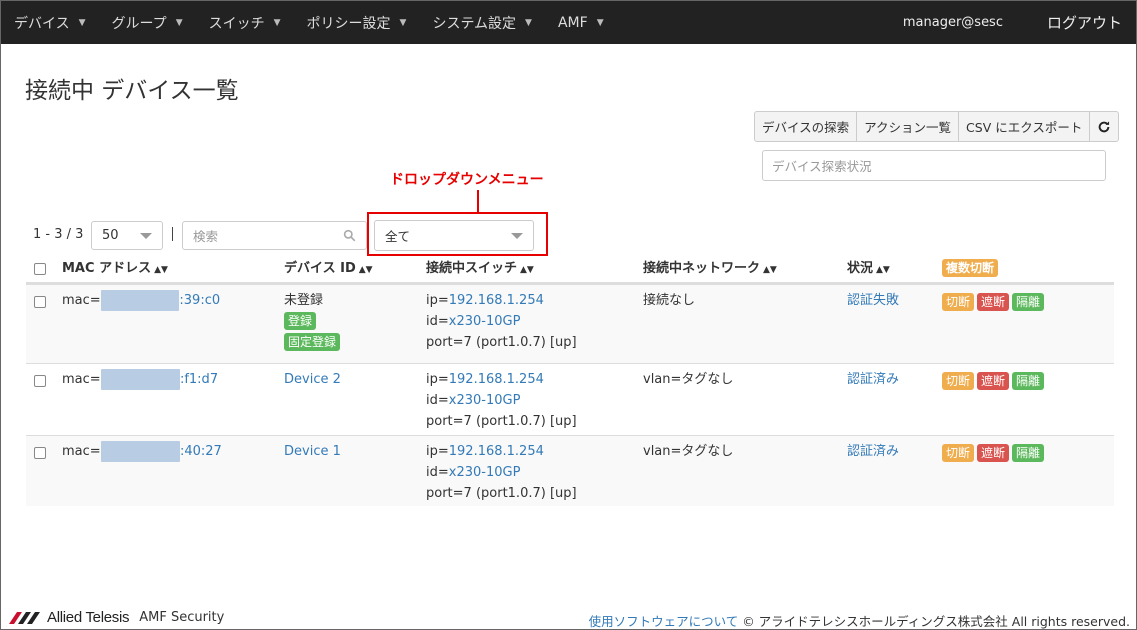 The width and height of the screenshot is (1137, 630). Describe the element at coordinates (472, 268) in the screenshot. I see `header-switch-label: 接続中スイッチ` at that location.